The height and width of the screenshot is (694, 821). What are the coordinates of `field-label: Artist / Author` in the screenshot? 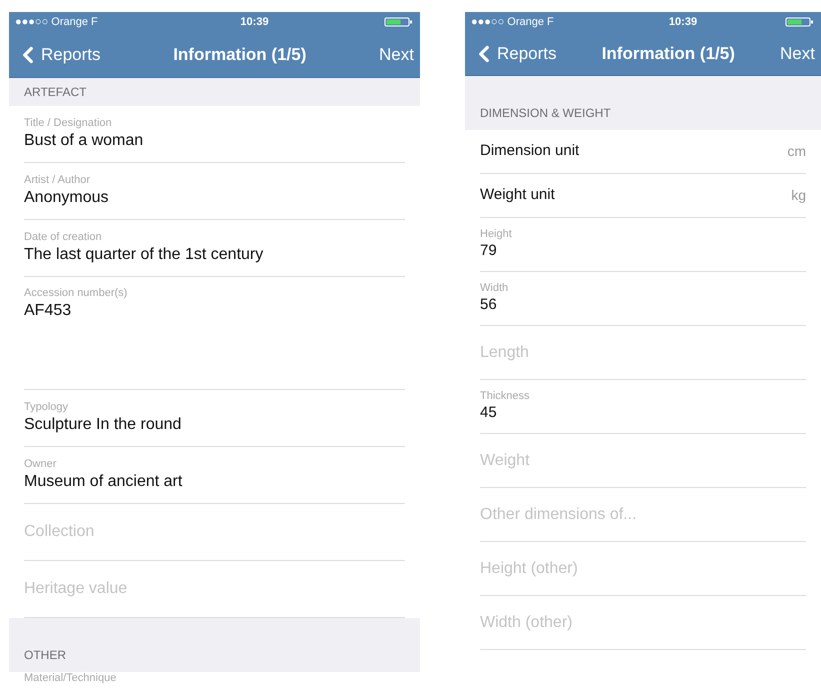 It's located at (58, 181).